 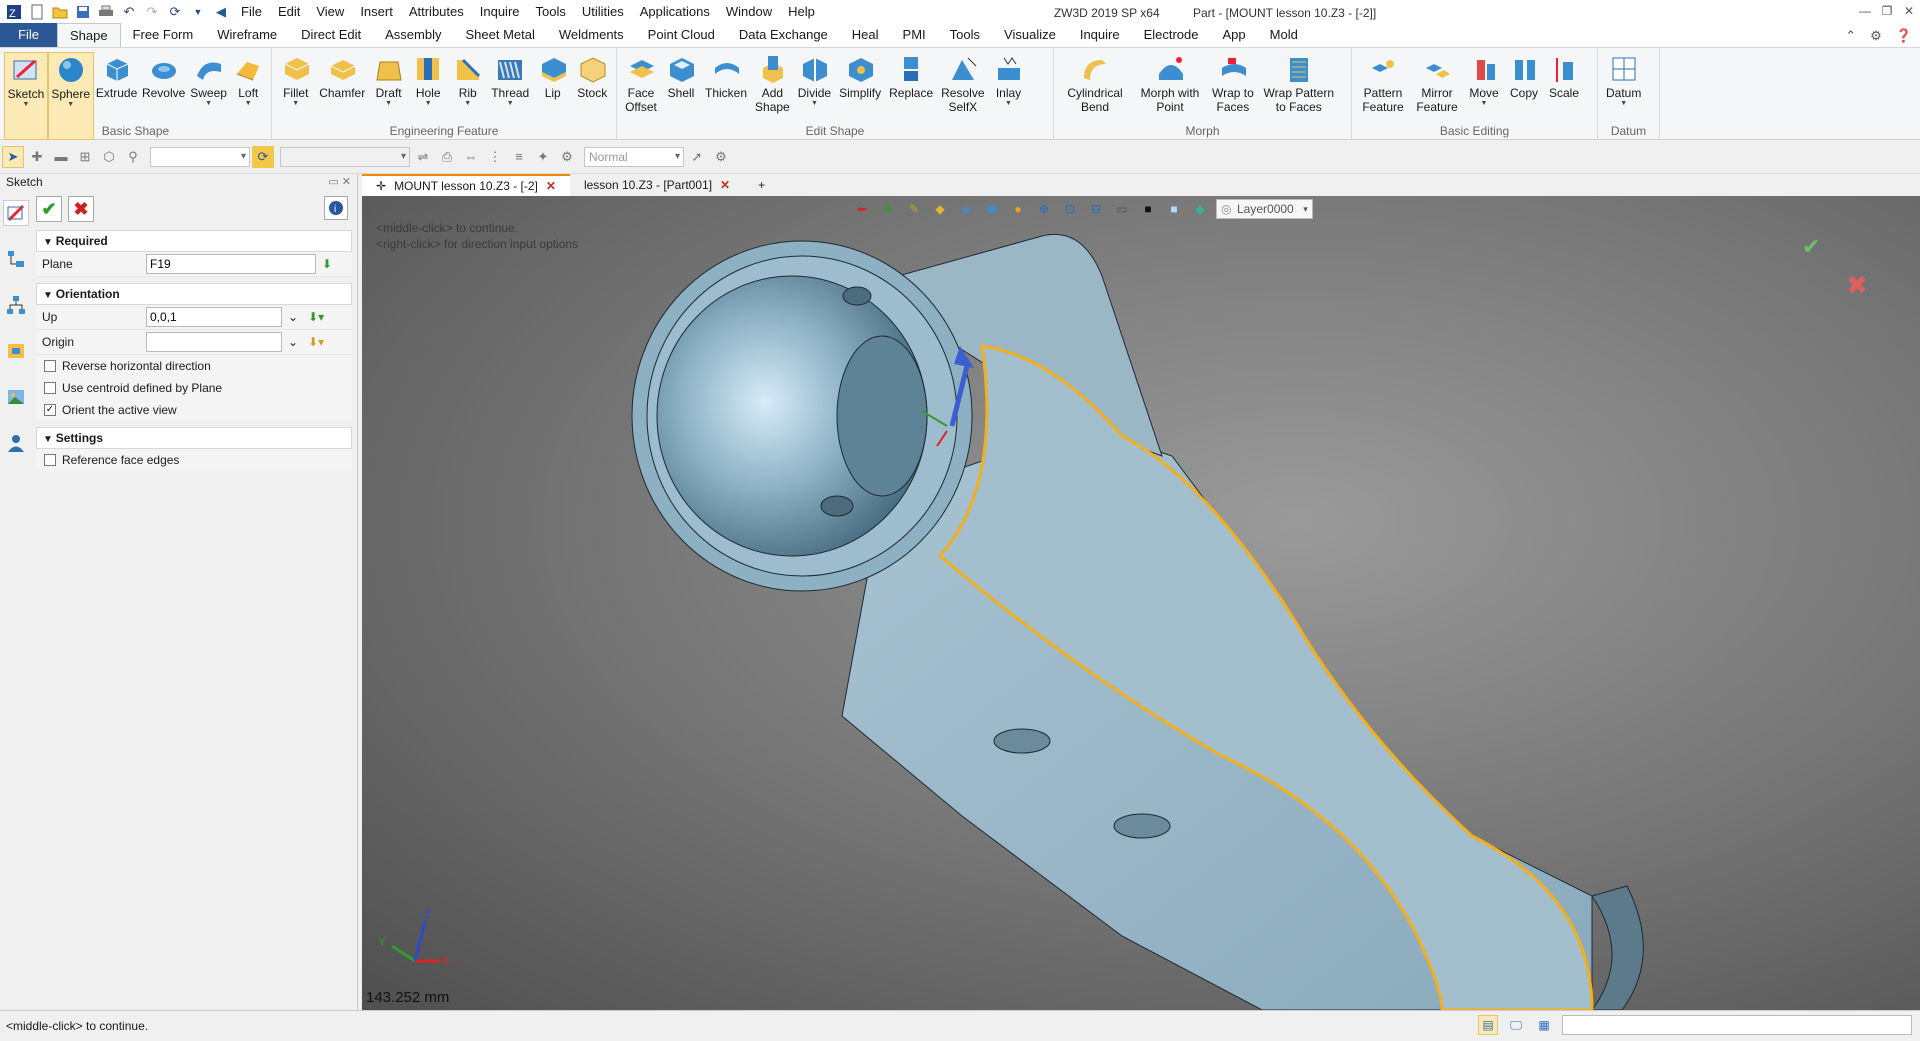 What do you see at coordinates (13, 156) in the screenshot?
I see `pick-cursor-icon: ➤` at bounding box center [13, 156].